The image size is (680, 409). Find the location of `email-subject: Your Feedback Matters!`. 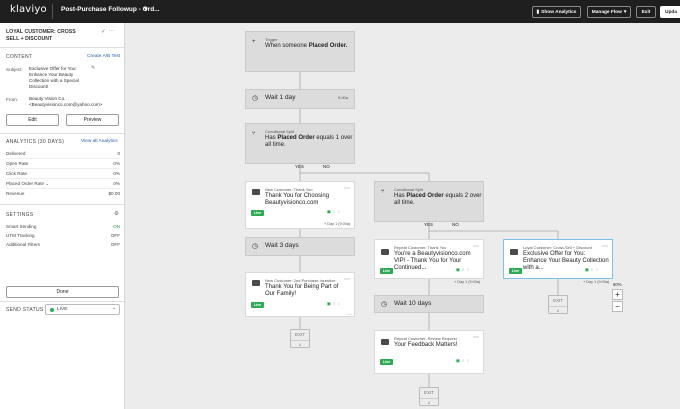

email-subject: Your Feedback Matters! is located at coordinates (426, 345).